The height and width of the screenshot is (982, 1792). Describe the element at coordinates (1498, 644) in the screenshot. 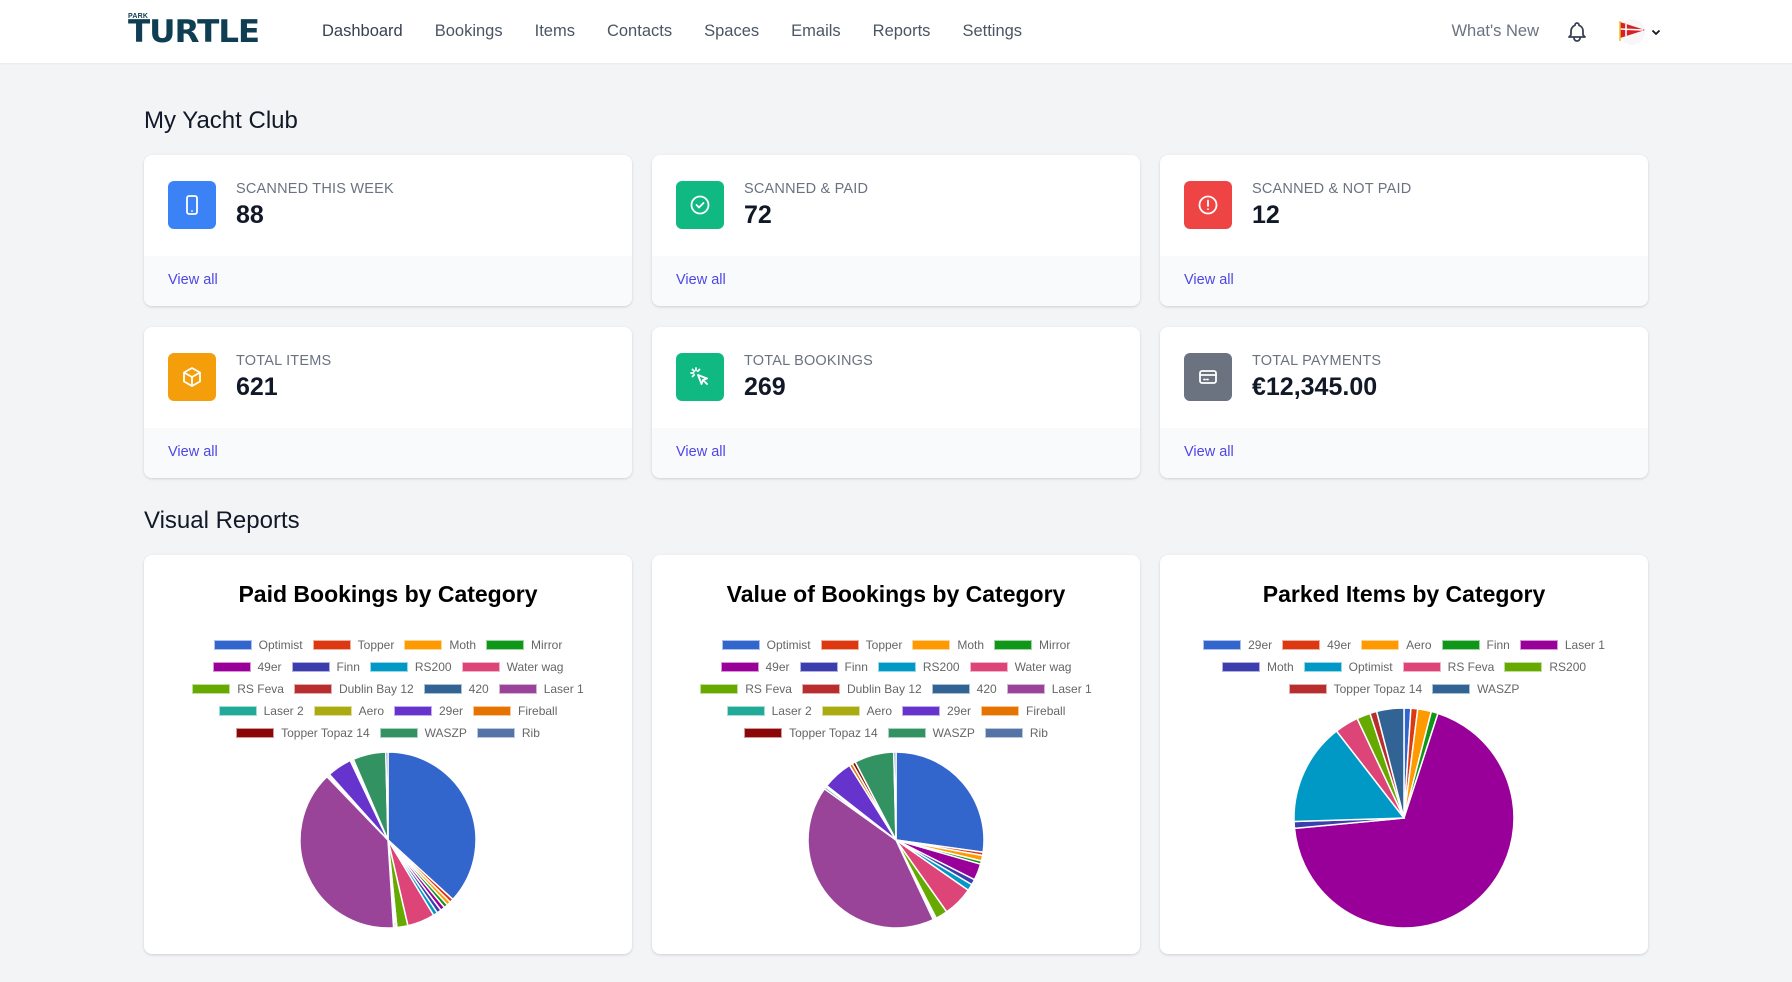

I see `legend-label: Finn` at that location.